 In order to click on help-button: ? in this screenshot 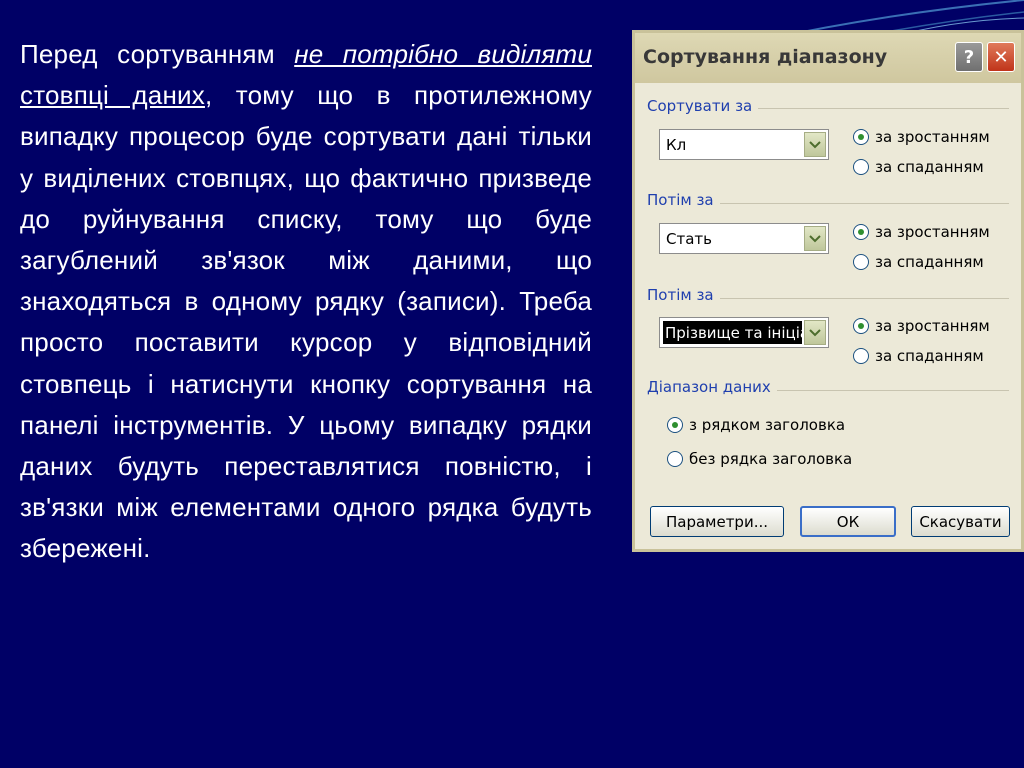, I will do `click(969, 57)`.